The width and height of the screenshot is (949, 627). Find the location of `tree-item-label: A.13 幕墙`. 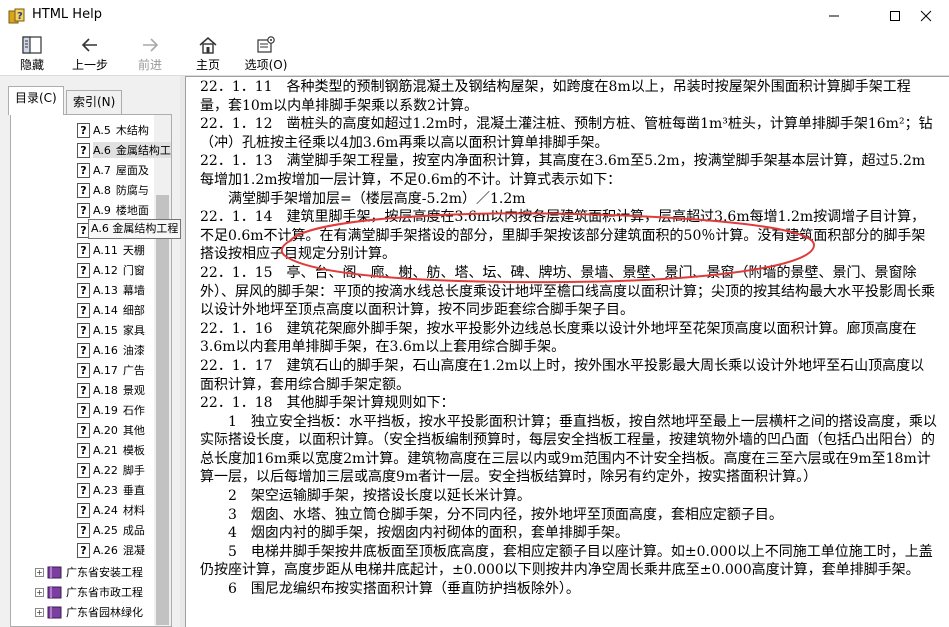

tree-item-label: A.13 幕墙 is located at coordinates (119, 290).